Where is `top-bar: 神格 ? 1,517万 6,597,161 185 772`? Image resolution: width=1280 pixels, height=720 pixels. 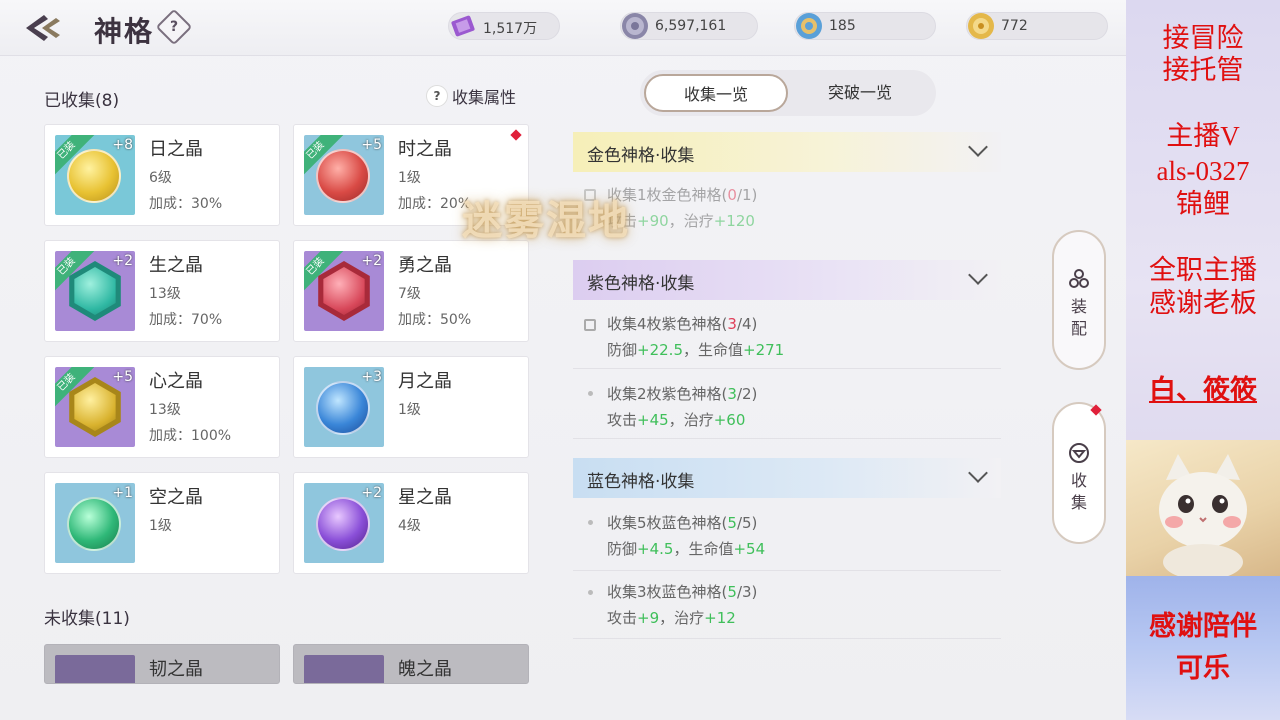 top-bar: 神格 ? 1,517万 6,597,161 185 772 is located at coordinates (563, 28).